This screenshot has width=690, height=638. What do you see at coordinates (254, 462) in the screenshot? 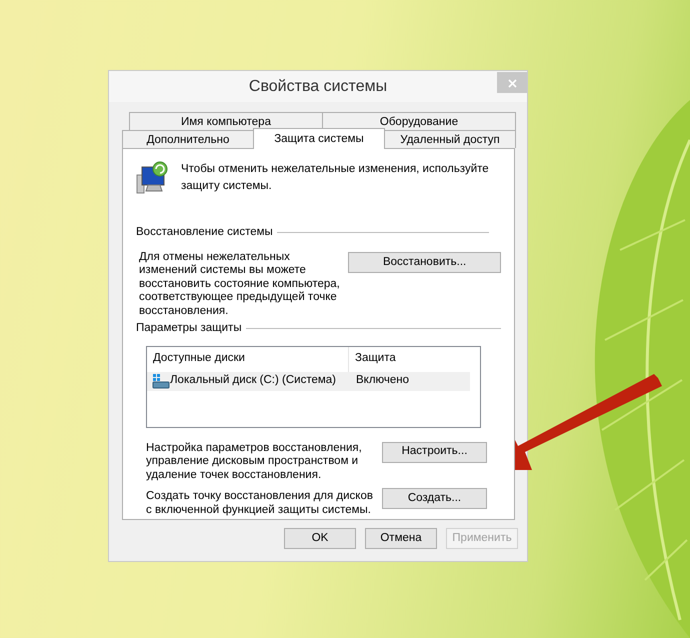
I see `configure-description: Настройка параметров восстановления, управление дисковым пространством и удаление точек восстановления.` at bounding box center [254, 462].